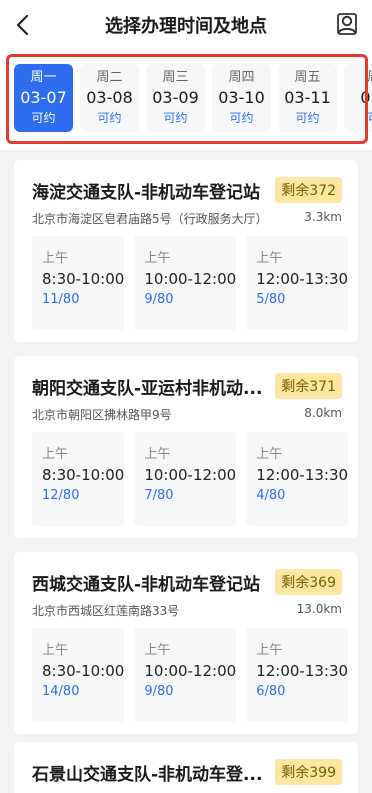 The height and width of the screenshot is (793, 372). Describe the element at coordinates (319, 609) in the screenshot. I see `station-distance: 13.0km` at that location.